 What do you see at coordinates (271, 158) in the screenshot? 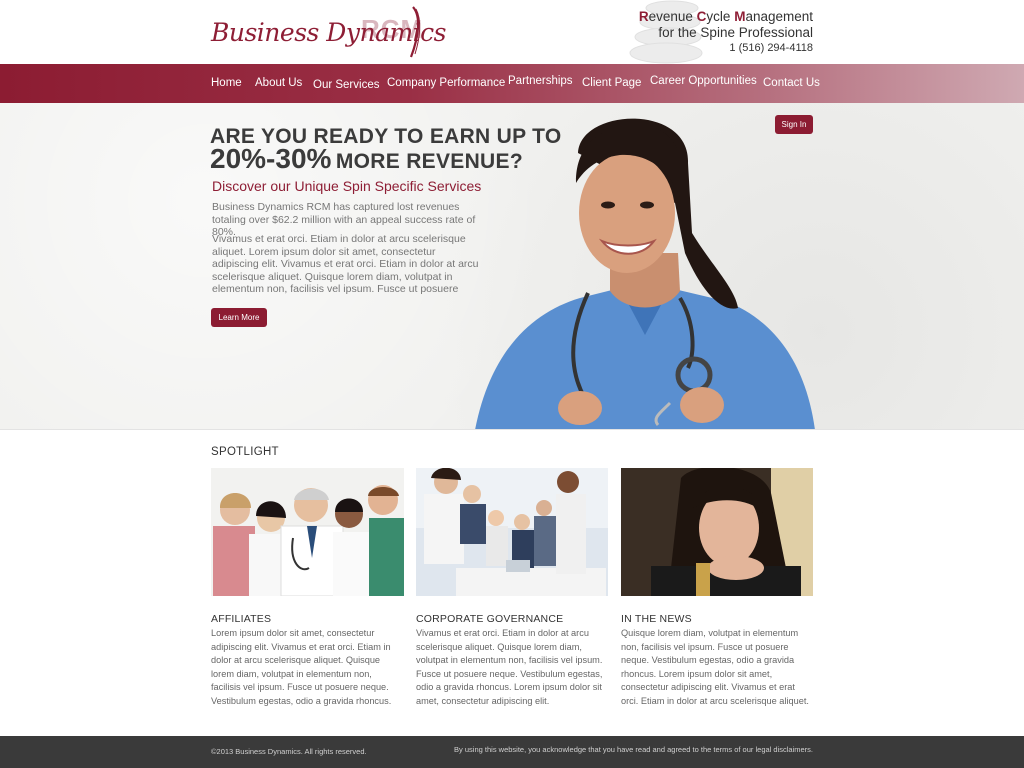
I see `hero-headline-percent: 20%-30%` at bounding box center [271, 158].